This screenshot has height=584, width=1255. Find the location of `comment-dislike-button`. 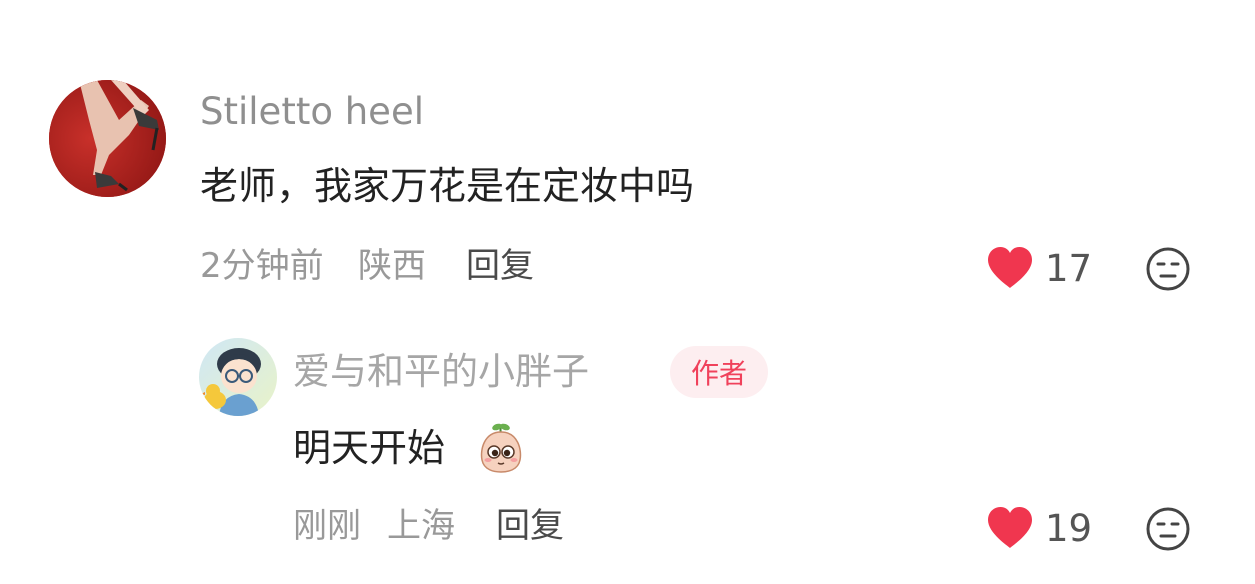

comment-dislike-button is located at coordinates (1168, 269).